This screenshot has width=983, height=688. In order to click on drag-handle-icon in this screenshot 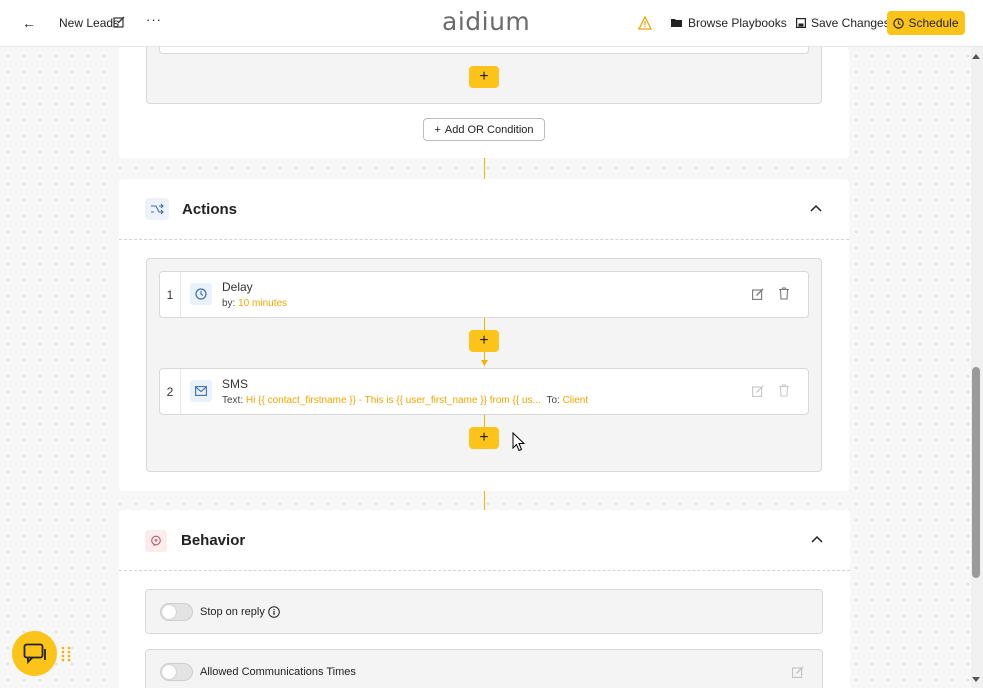, I will do `click(66, 654)`.